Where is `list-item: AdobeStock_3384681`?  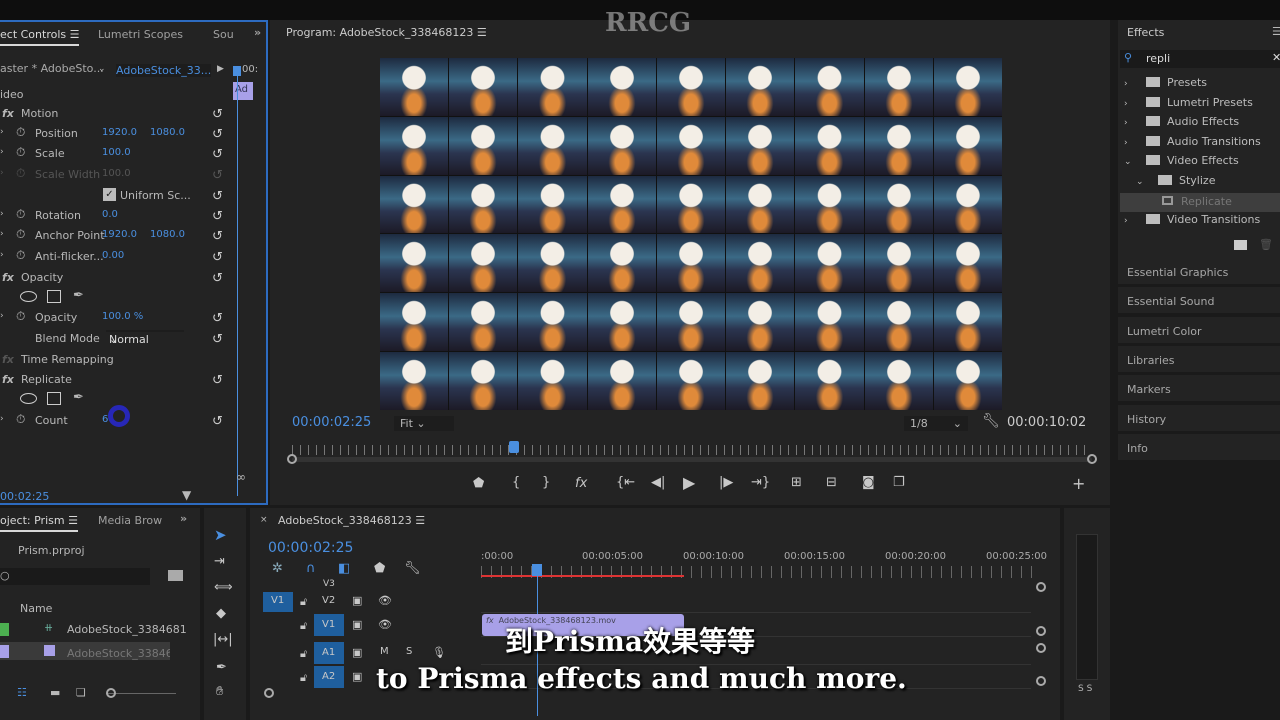 list-item: AdobeStock_3384681 is located at coordinates (85, 651).